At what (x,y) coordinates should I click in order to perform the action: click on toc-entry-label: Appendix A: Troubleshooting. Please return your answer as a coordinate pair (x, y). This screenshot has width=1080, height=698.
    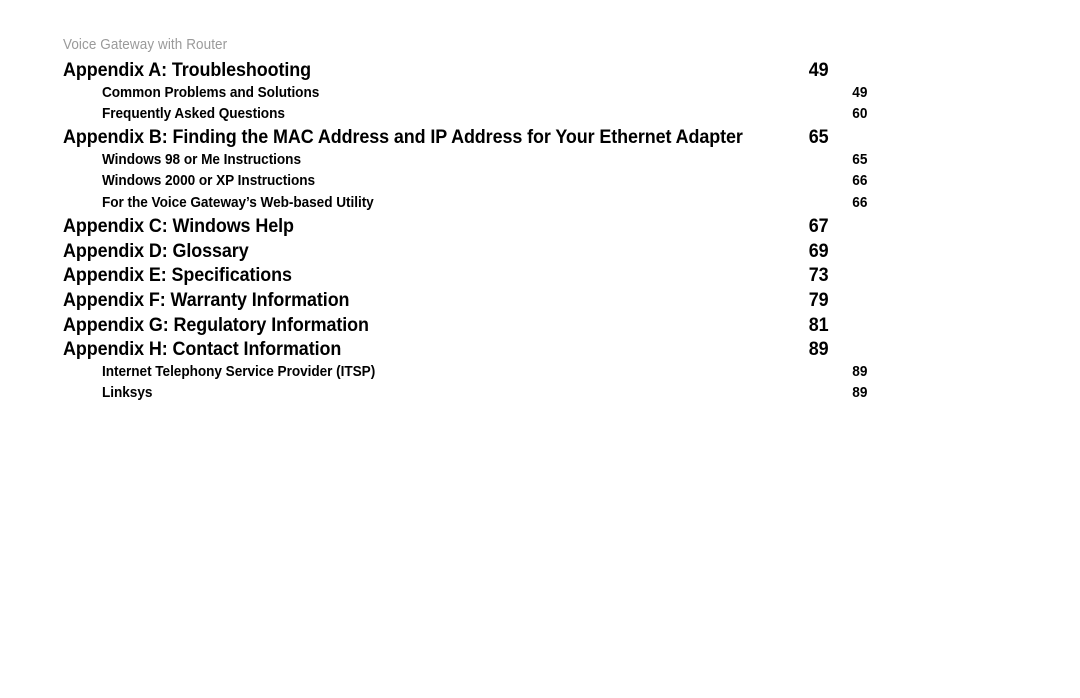
    Looking at the image, I should click on (187, 70).